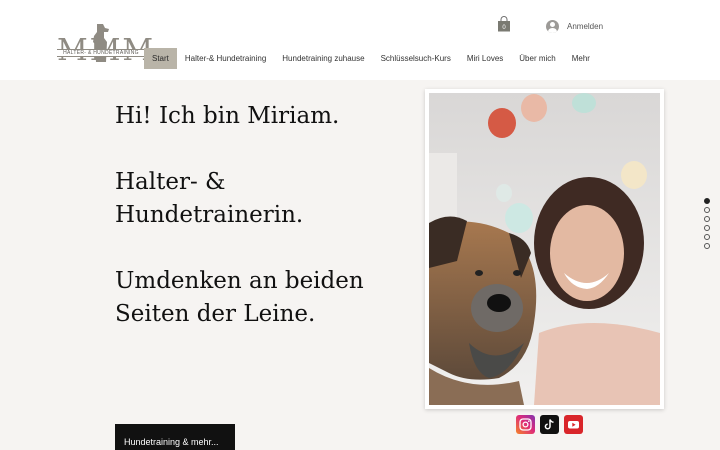  I want to click on login-label: Anmelden, so click(585, 26).